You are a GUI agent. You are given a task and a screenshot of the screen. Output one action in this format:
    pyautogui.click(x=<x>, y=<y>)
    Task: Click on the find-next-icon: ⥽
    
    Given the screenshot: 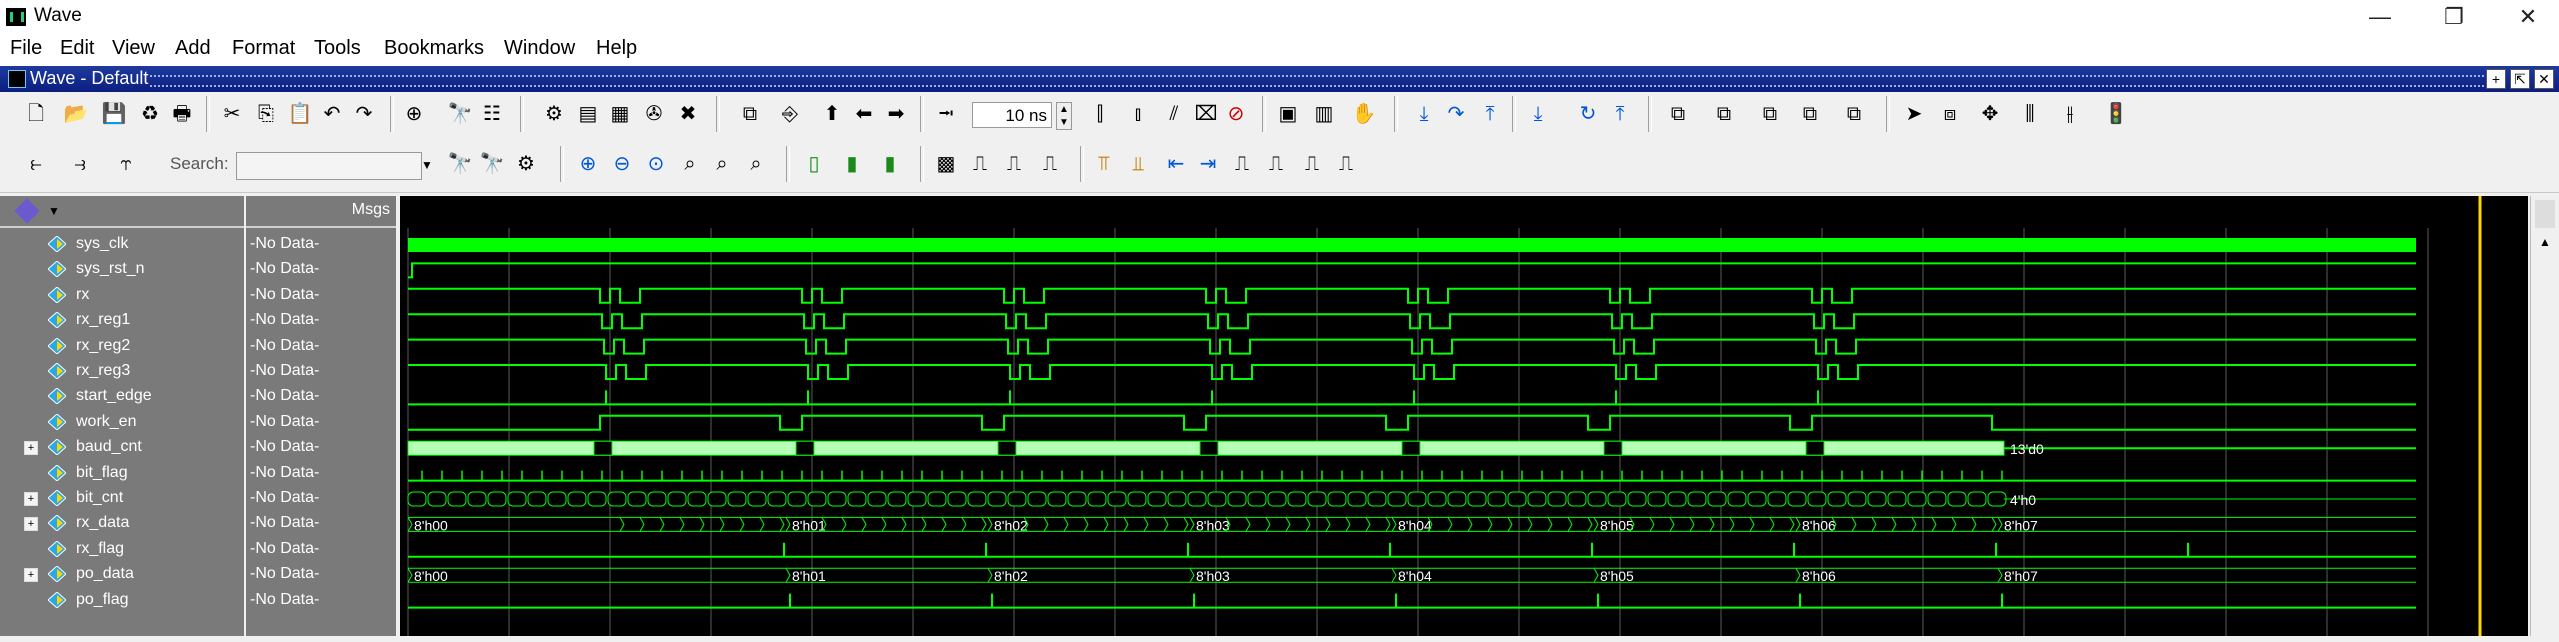 What is the action you would take?
    pyautogui.click(x=80, y=164)
    